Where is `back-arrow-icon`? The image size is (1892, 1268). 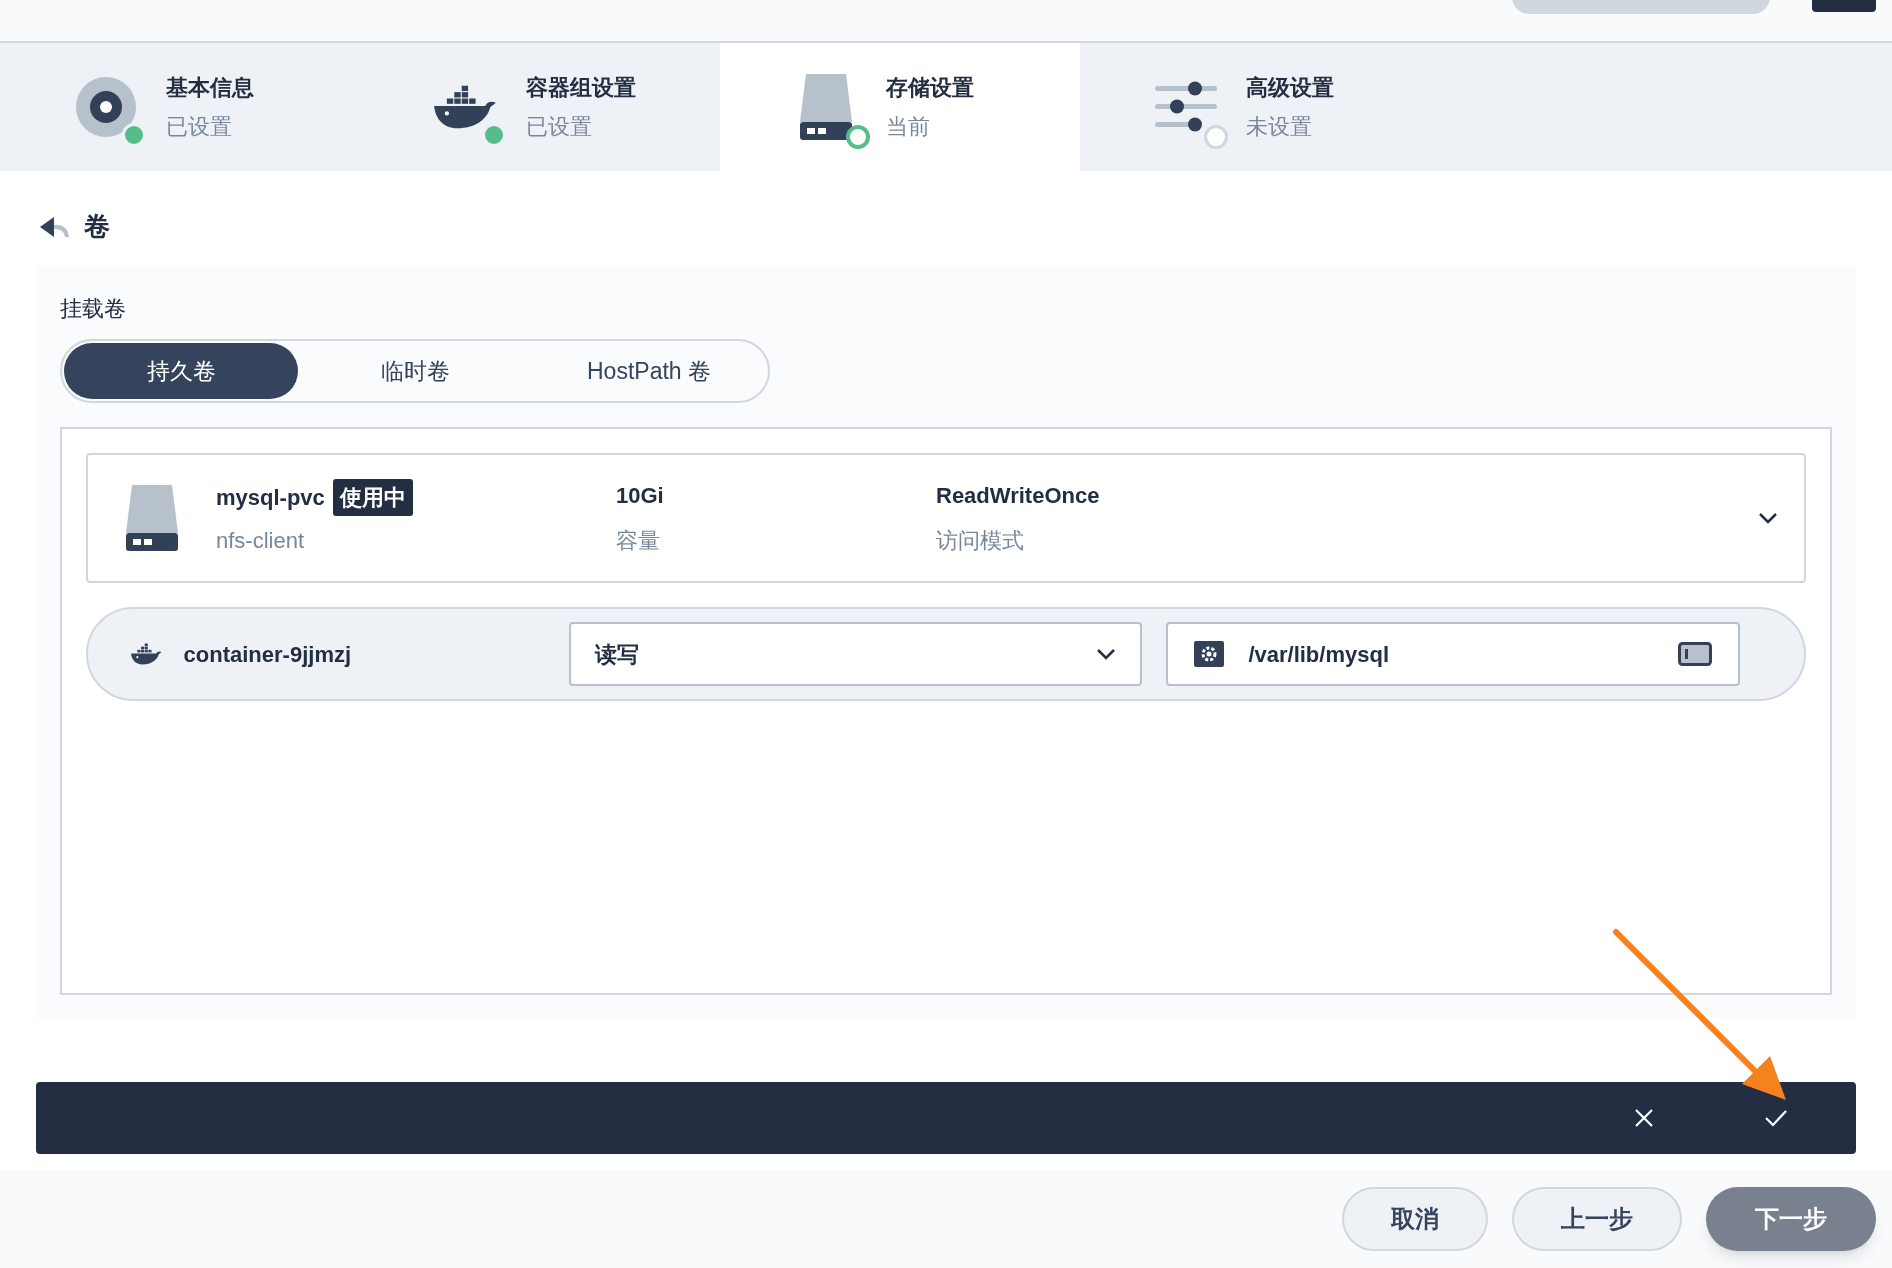
back-arrow-icon is located at coordinates (55, 226).